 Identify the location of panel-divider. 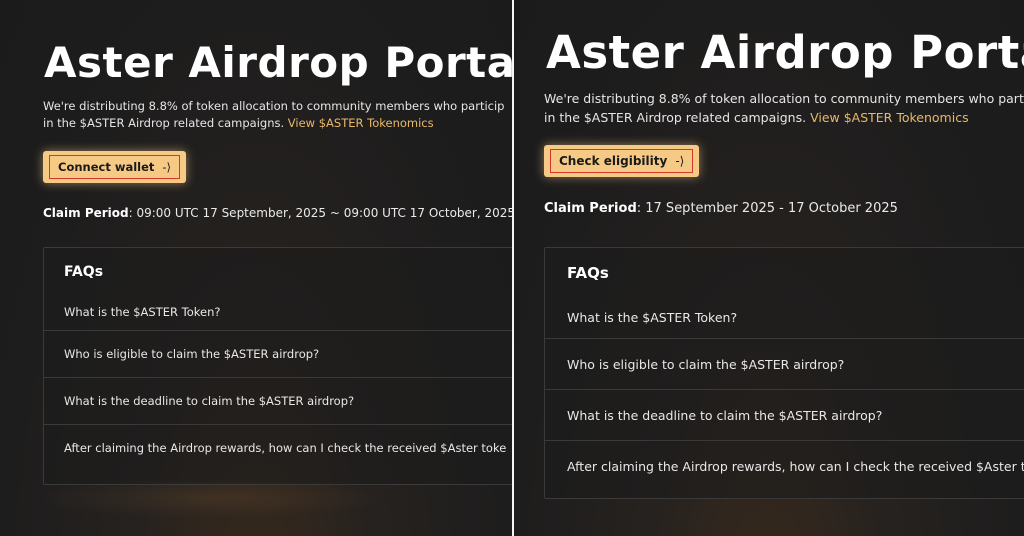
(513, 268).